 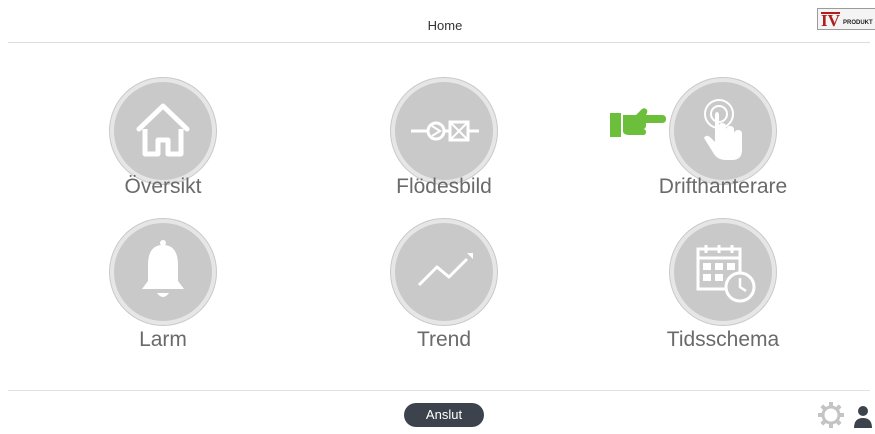 I want to click on oversikt-icon-circle, so click(x=163, y=131).